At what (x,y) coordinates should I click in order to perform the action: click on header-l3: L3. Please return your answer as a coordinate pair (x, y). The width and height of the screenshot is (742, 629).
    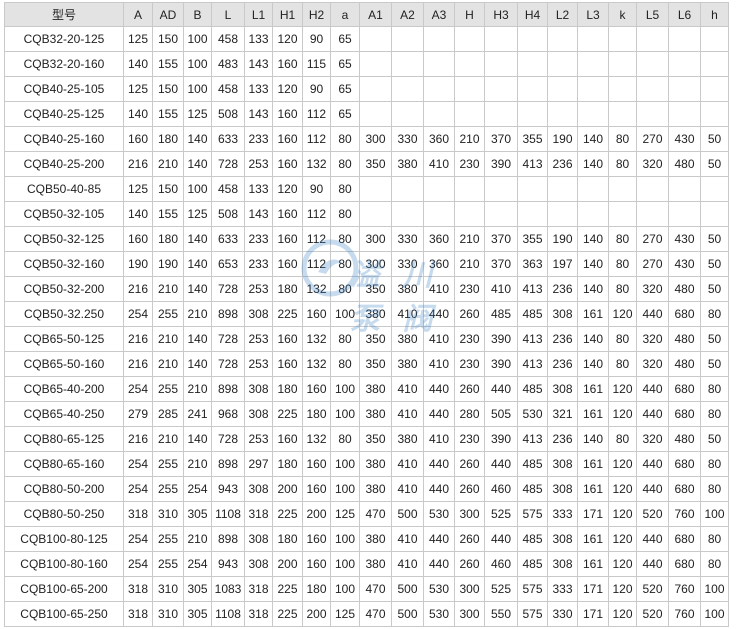
    Looking at the image, I should click on (593, 14).